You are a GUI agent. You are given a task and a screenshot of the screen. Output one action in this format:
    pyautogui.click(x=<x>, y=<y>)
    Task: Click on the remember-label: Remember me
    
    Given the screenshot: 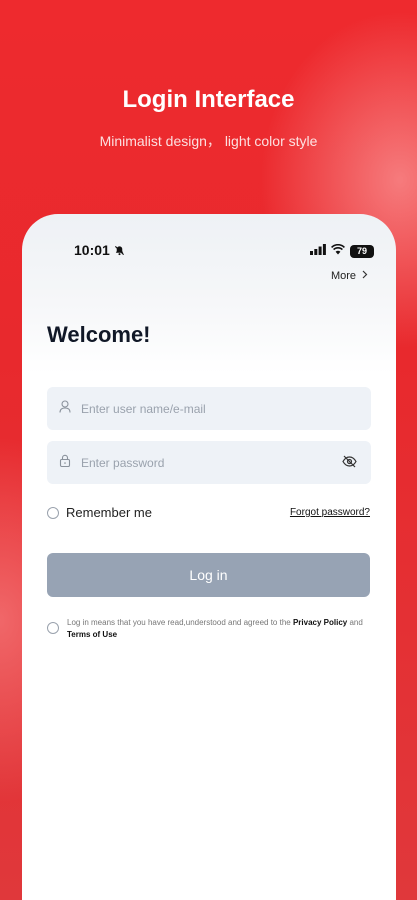 What is the action you would take?
    pyautogui.click(x=109, y=512)
    